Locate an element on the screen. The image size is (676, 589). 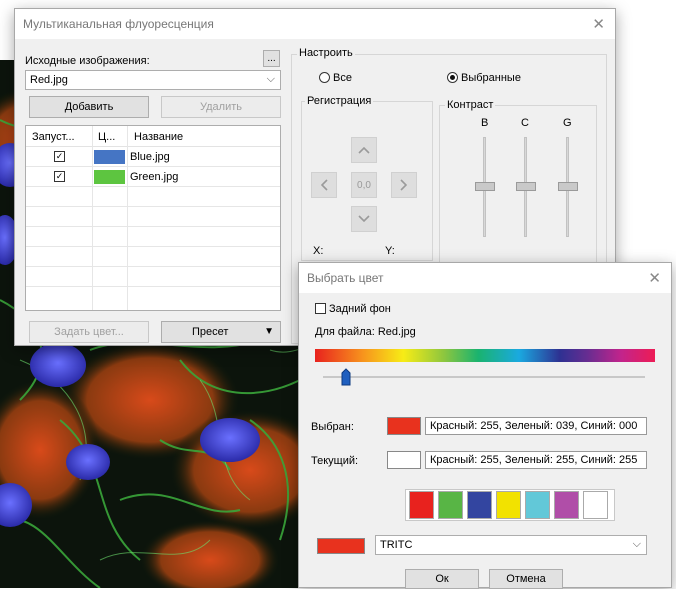
current-color-swatch is located at coordinates (404, 460).